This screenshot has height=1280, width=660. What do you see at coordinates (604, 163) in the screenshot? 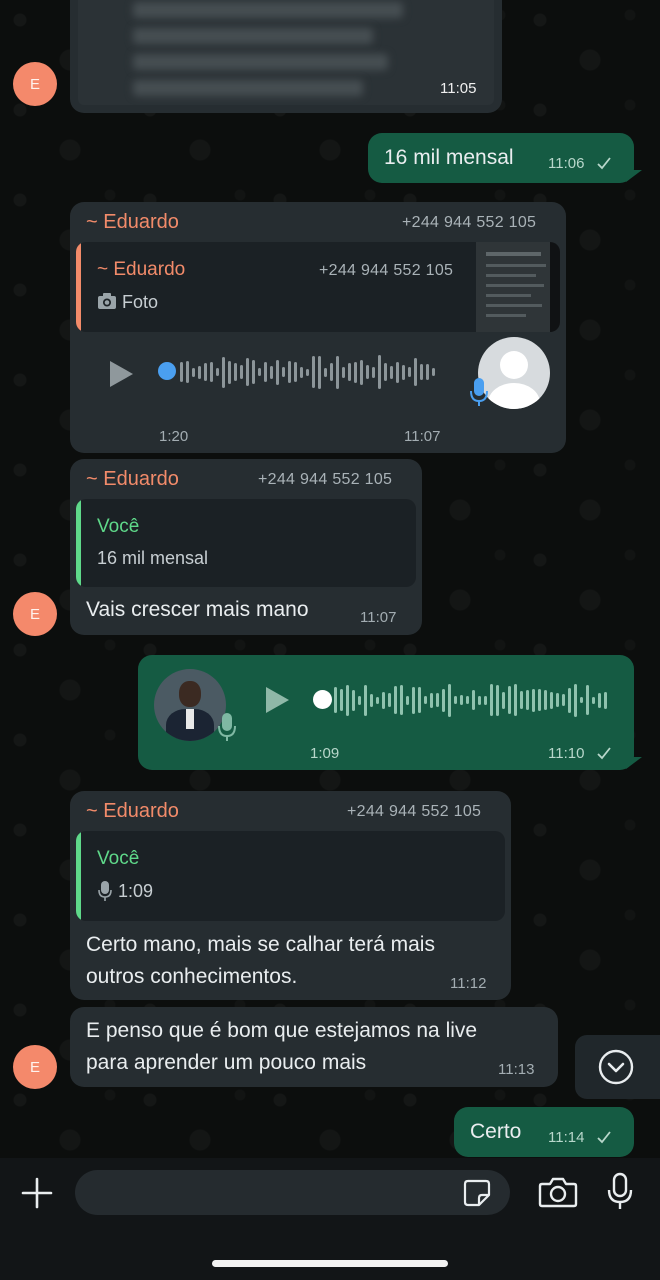
I see `checkmark-icon` at bounding box center [604, 163].